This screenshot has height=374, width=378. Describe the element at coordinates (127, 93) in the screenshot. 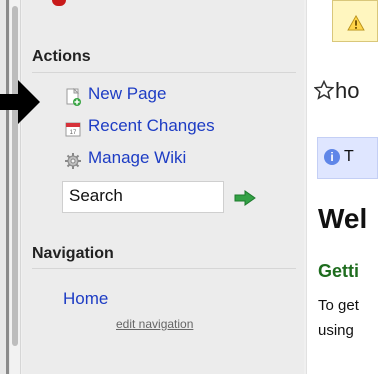

I see `action-new-page-label: New Page` at that location.